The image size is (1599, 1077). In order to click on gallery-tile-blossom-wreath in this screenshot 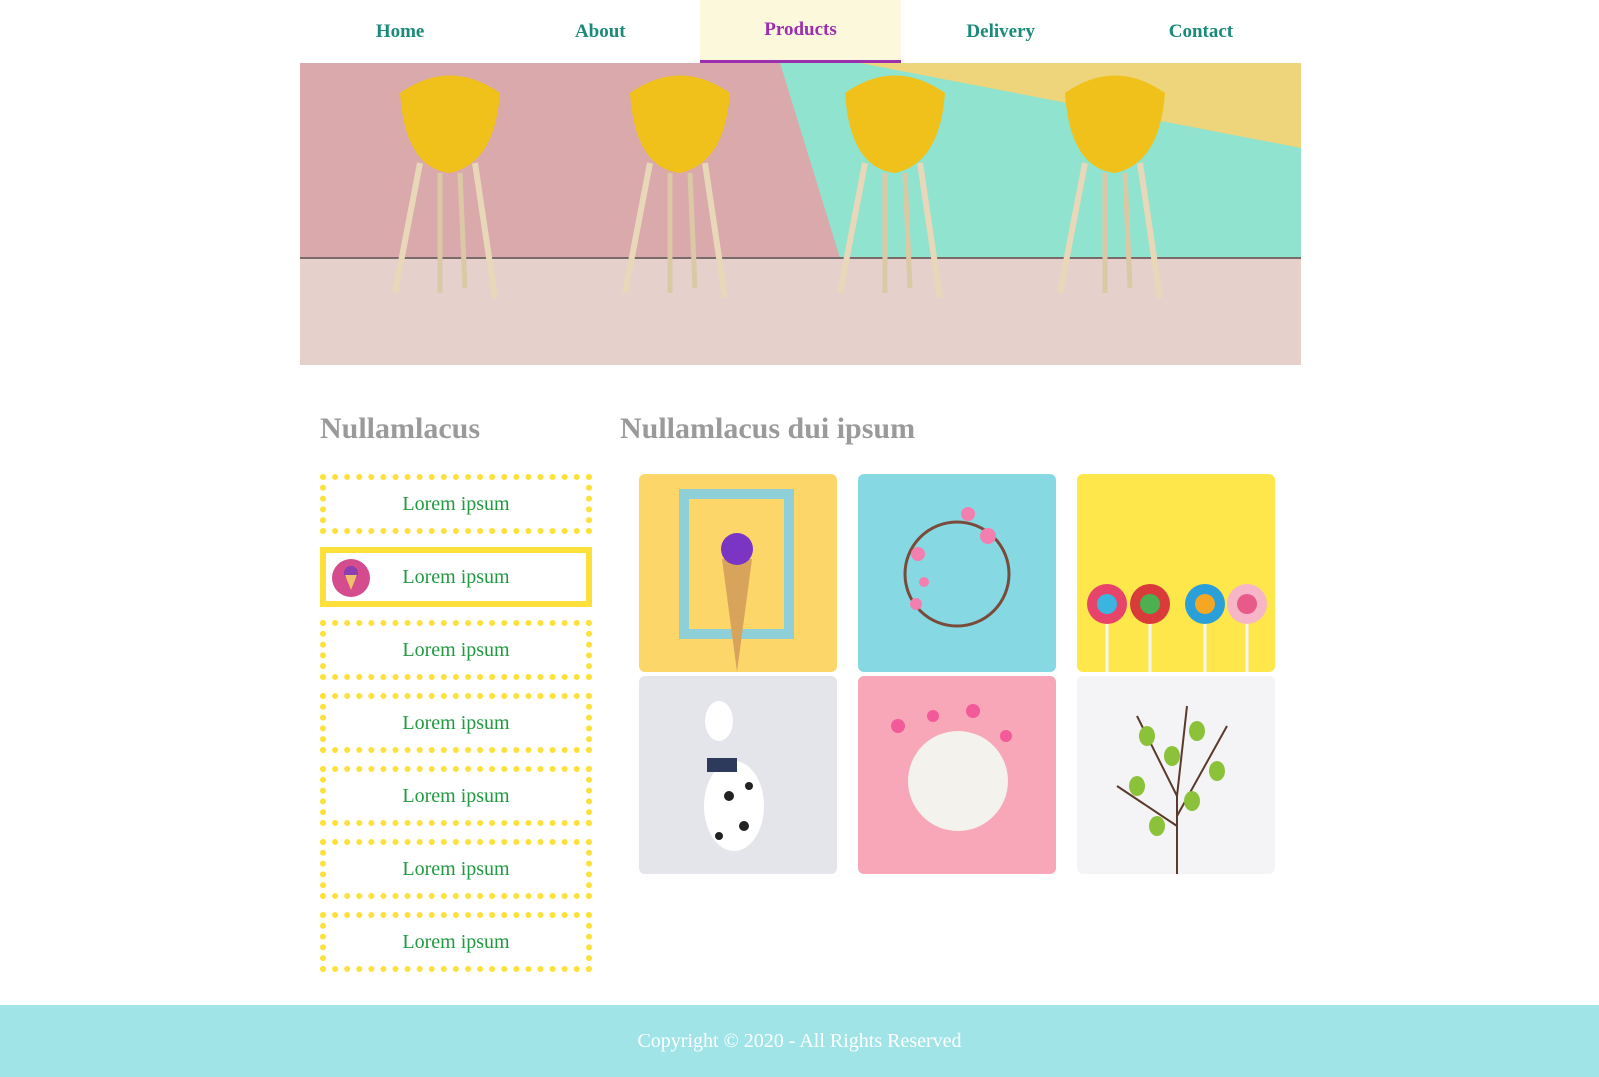, I will do `click(957, 573)`.